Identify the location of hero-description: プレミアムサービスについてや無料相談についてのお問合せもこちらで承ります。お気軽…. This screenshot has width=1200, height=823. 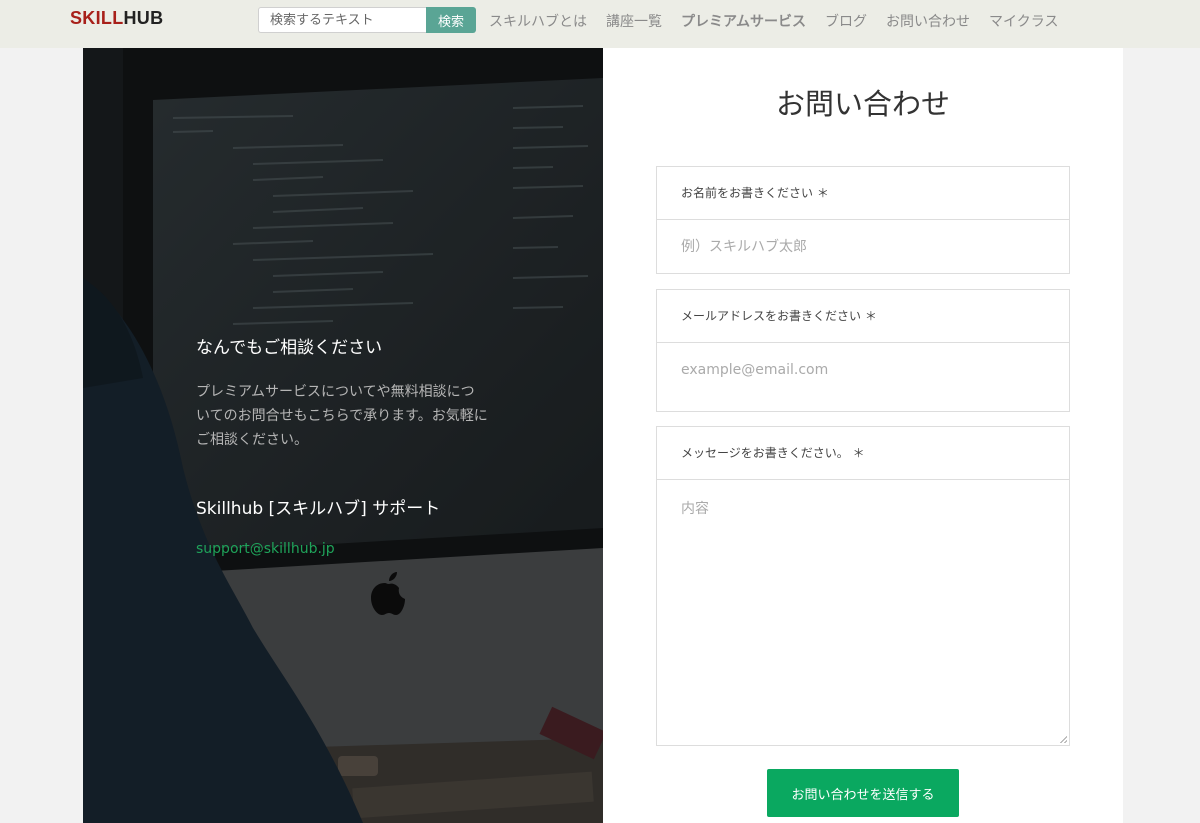
(342, 416).